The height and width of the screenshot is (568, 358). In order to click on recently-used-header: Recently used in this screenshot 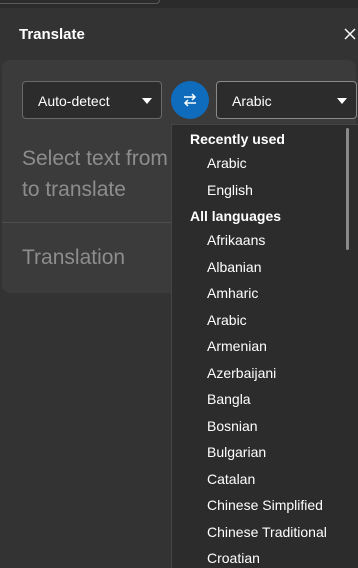, I will do `click(237, 139)`.